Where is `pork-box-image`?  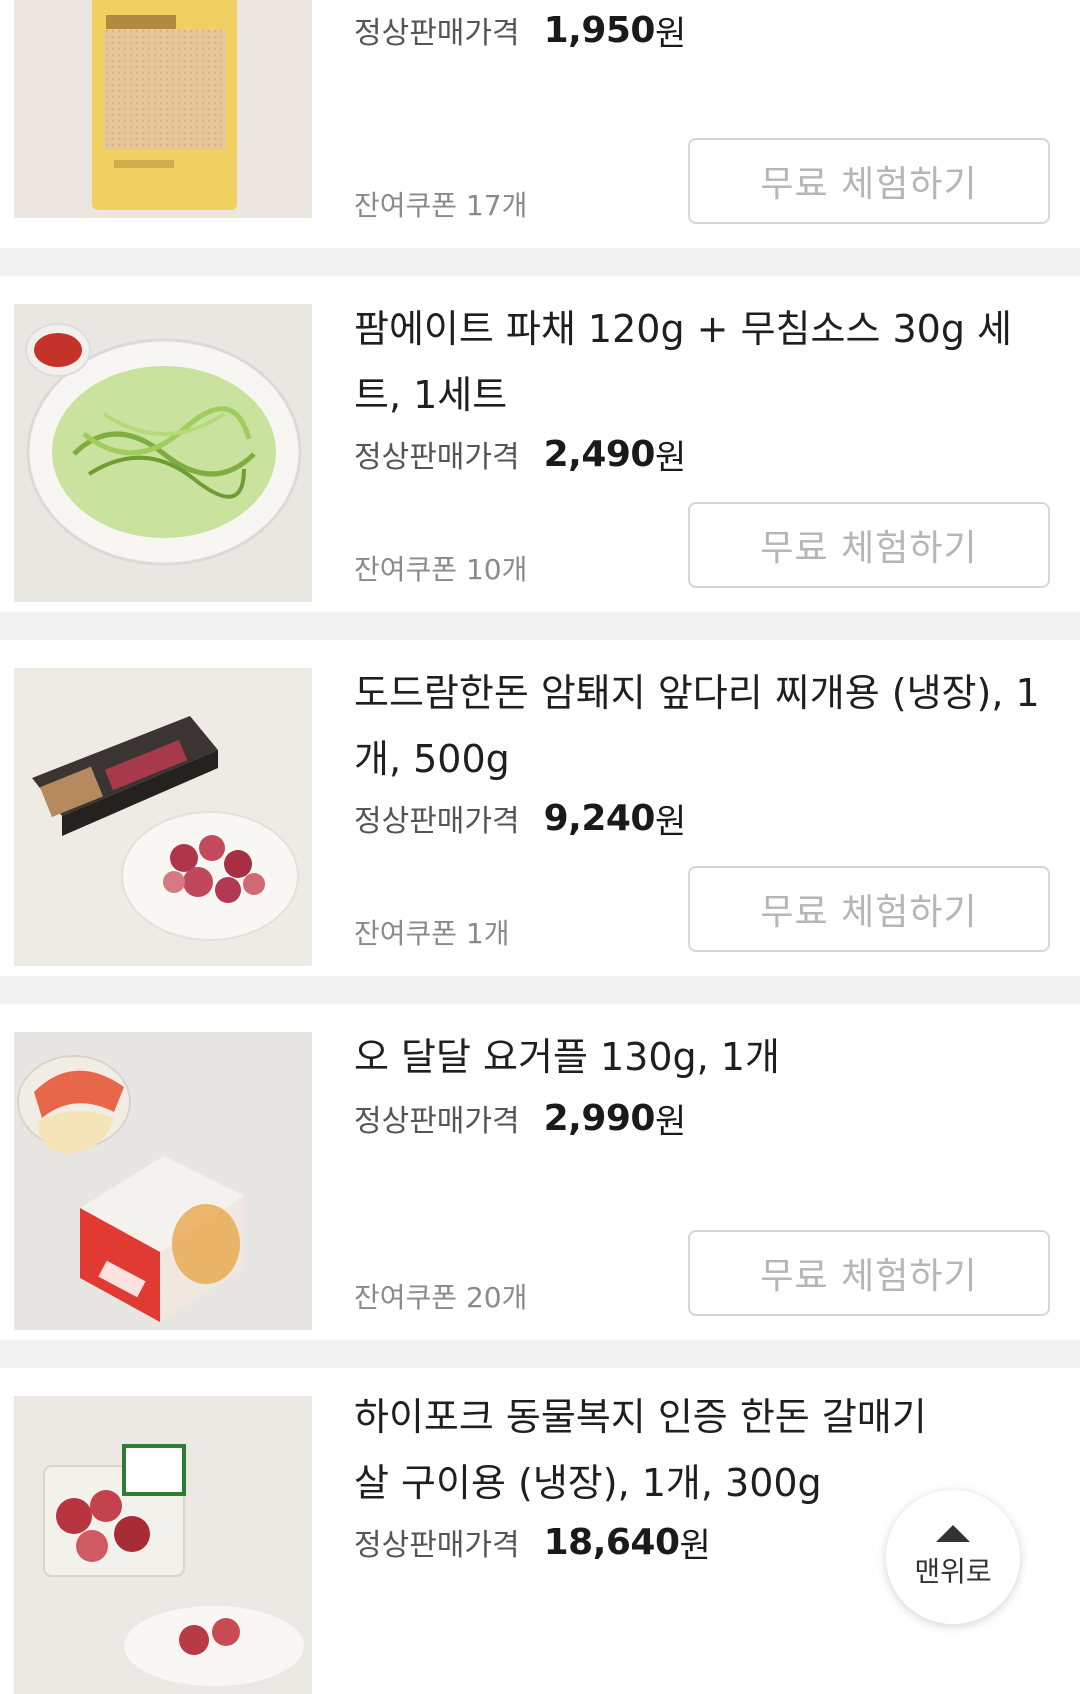 pork-box-image is located at coordinates (163, 817).